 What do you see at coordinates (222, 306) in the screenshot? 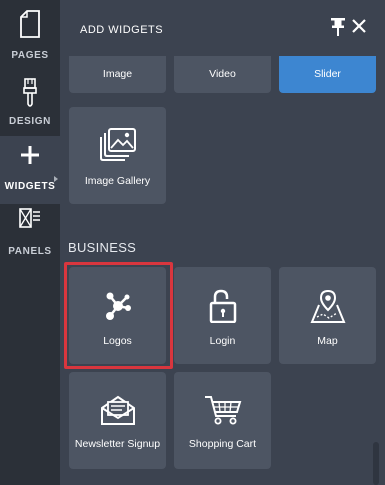
I see `lock-icon` at bounding box center [222, 306].